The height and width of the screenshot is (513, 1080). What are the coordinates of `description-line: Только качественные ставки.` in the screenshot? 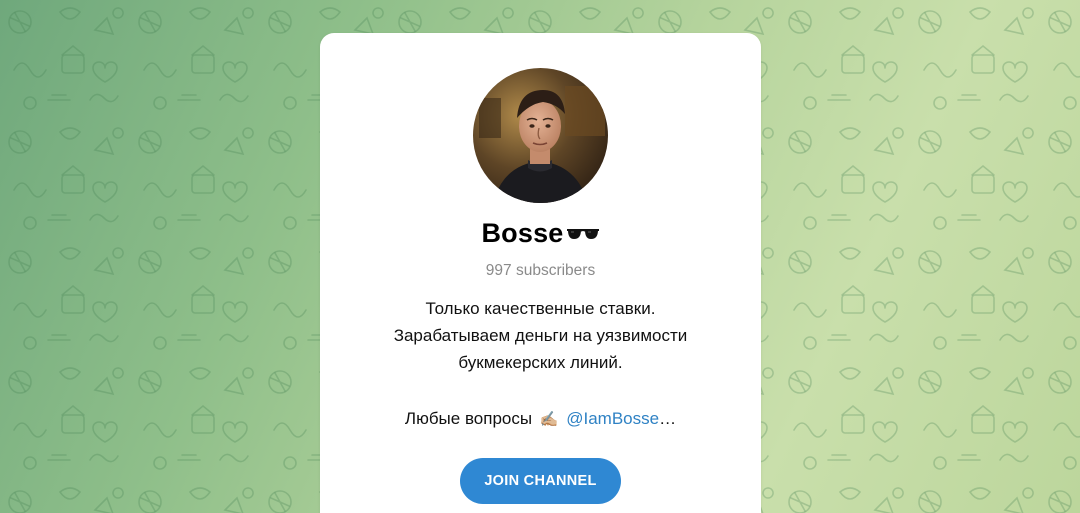 It's located at (540, 308).